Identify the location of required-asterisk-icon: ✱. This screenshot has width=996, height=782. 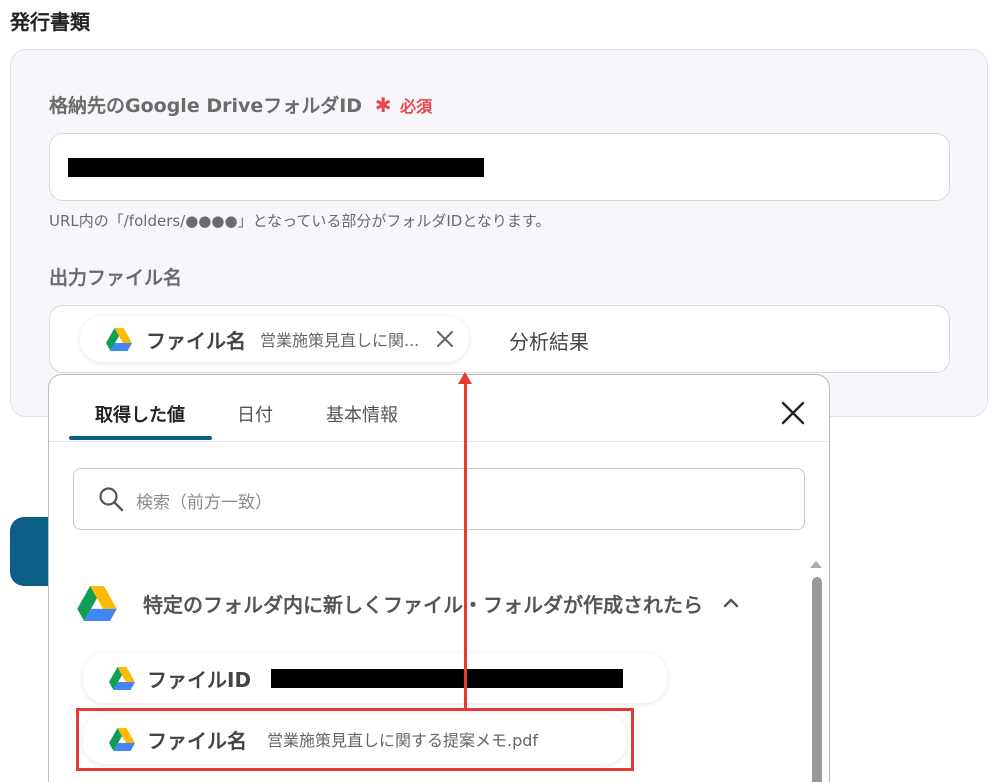
(383, 105).